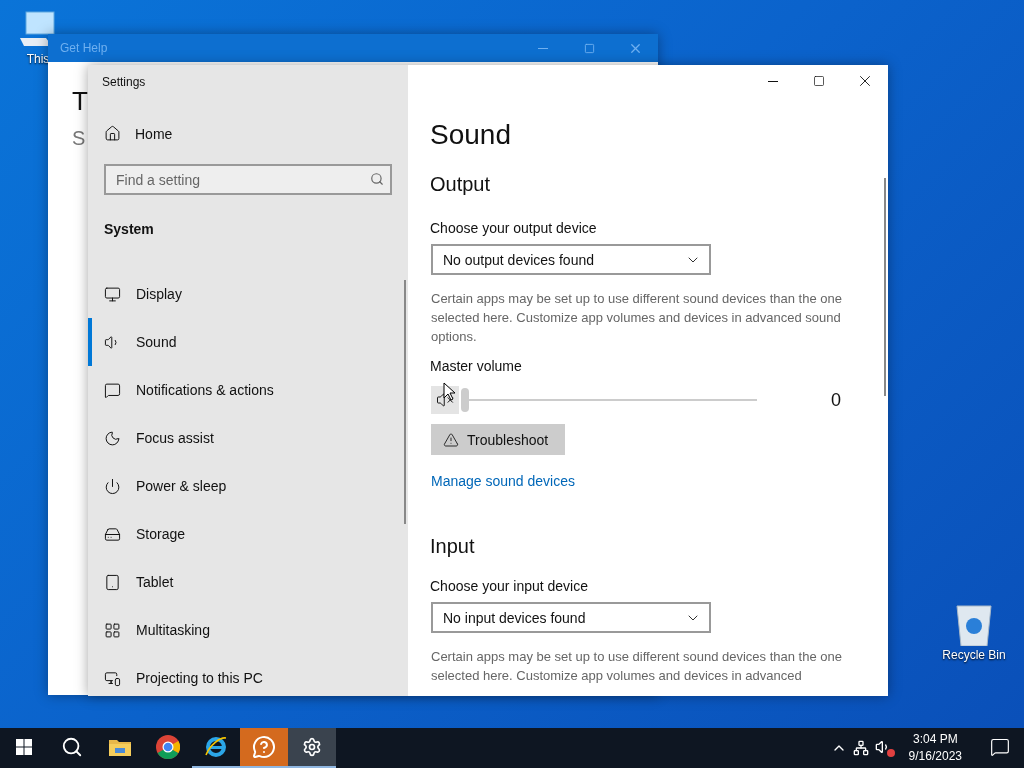 This screenshot has height=768, width=1024. Describe the element at coordinates (451, 439) in the screenshot. I see `warning-icon` at that location.